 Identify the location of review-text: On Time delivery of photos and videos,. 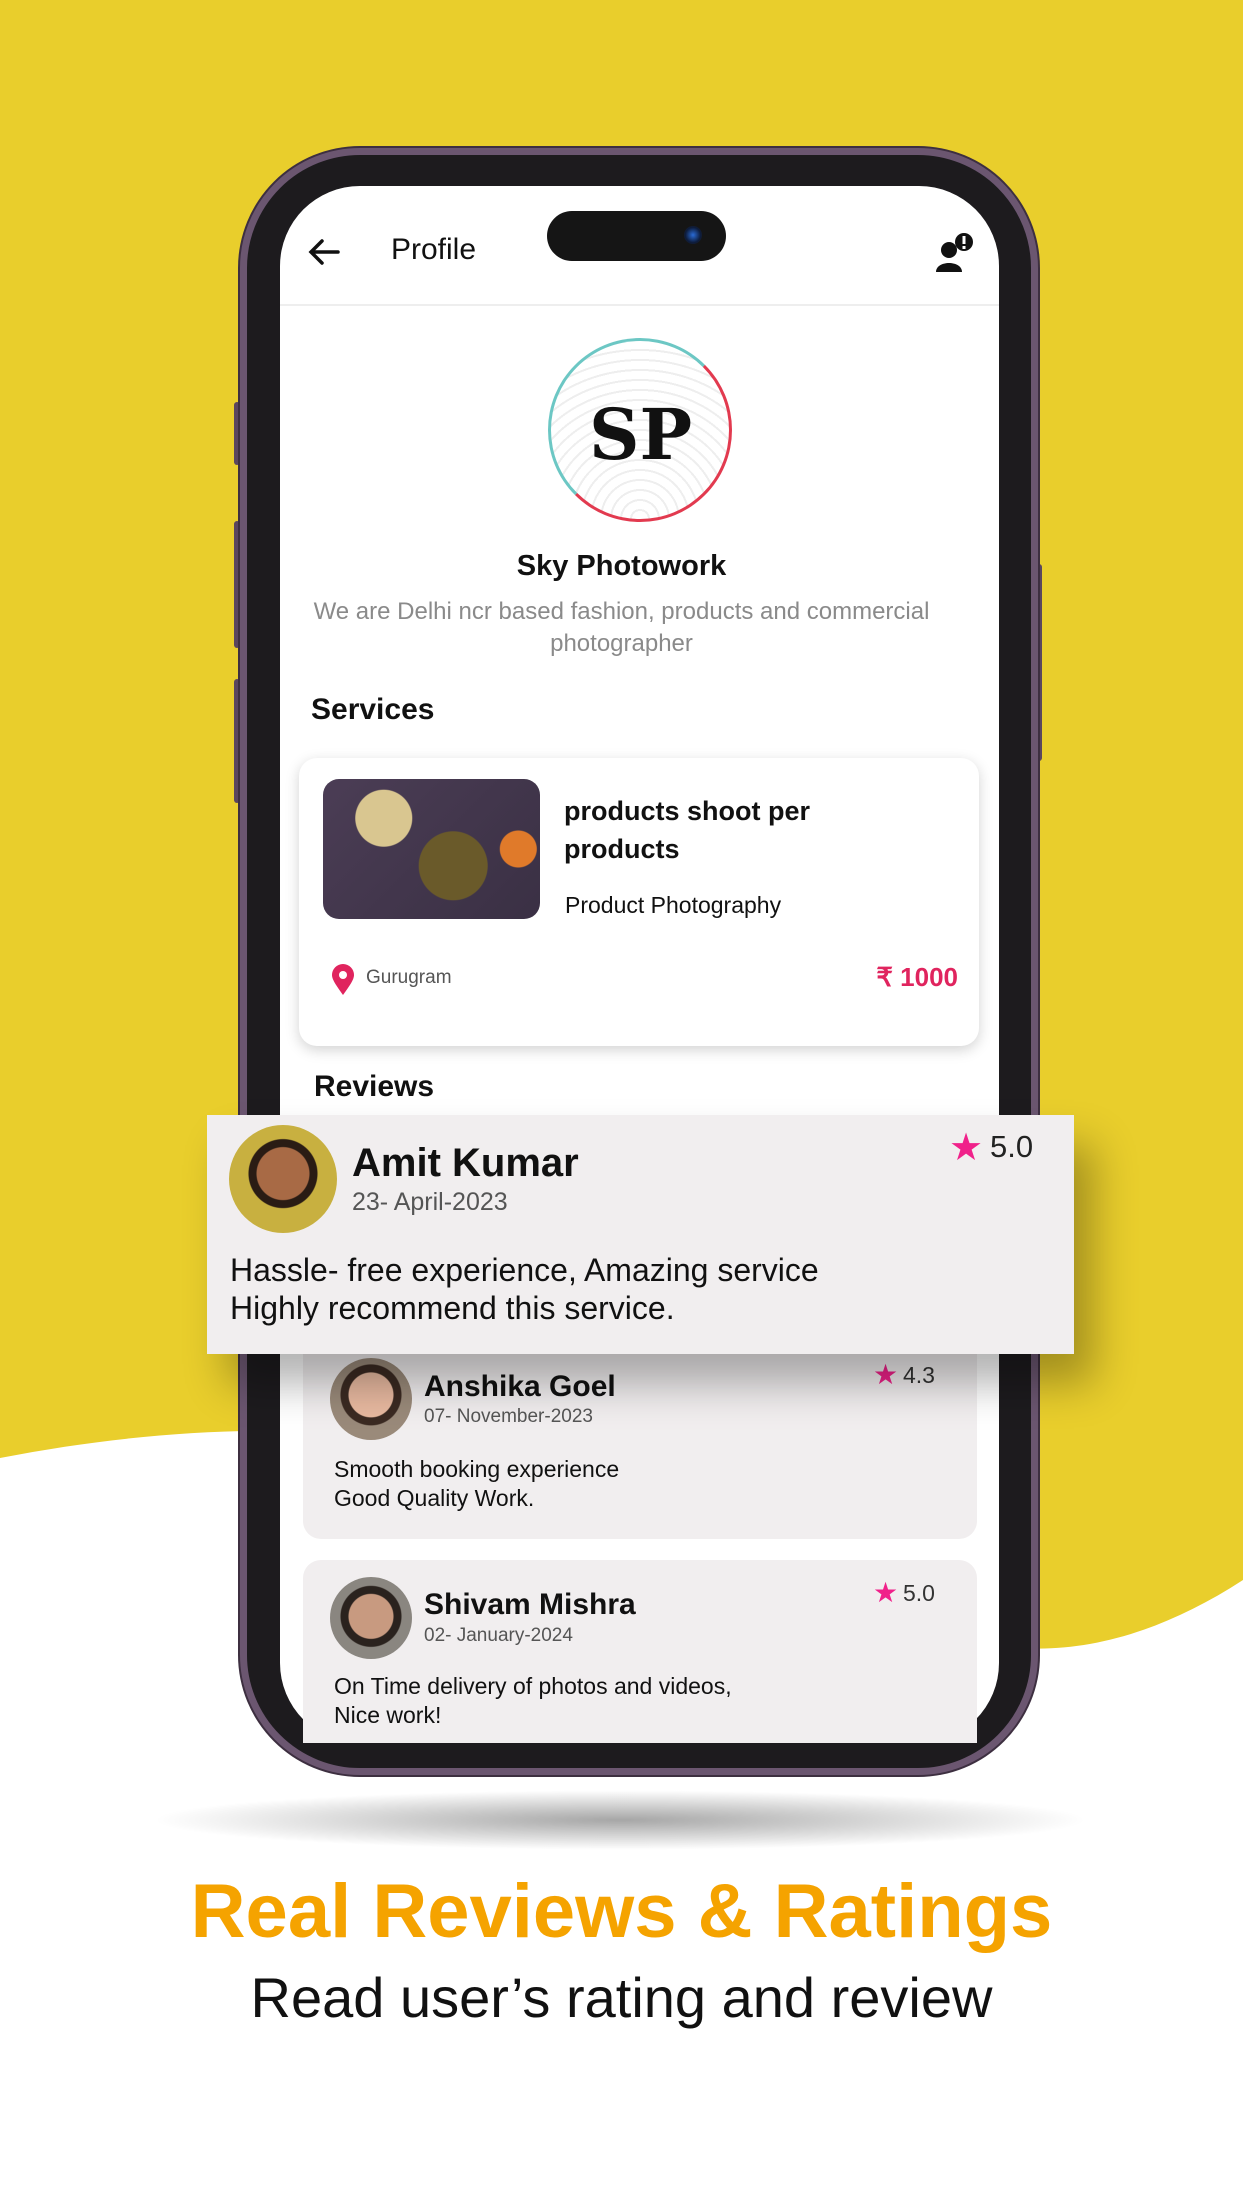
(533, 1686).